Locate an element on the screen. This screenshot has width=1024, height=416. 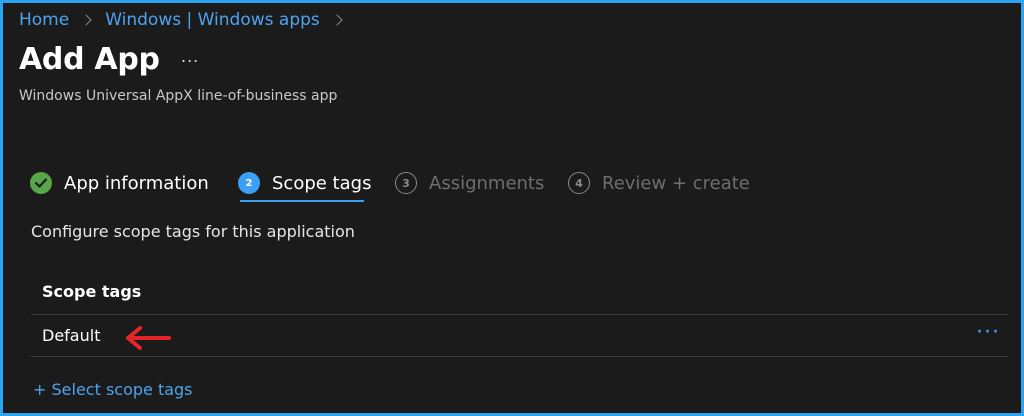
step-assignments: 3 Assignments is located at coordinates (469, 183).